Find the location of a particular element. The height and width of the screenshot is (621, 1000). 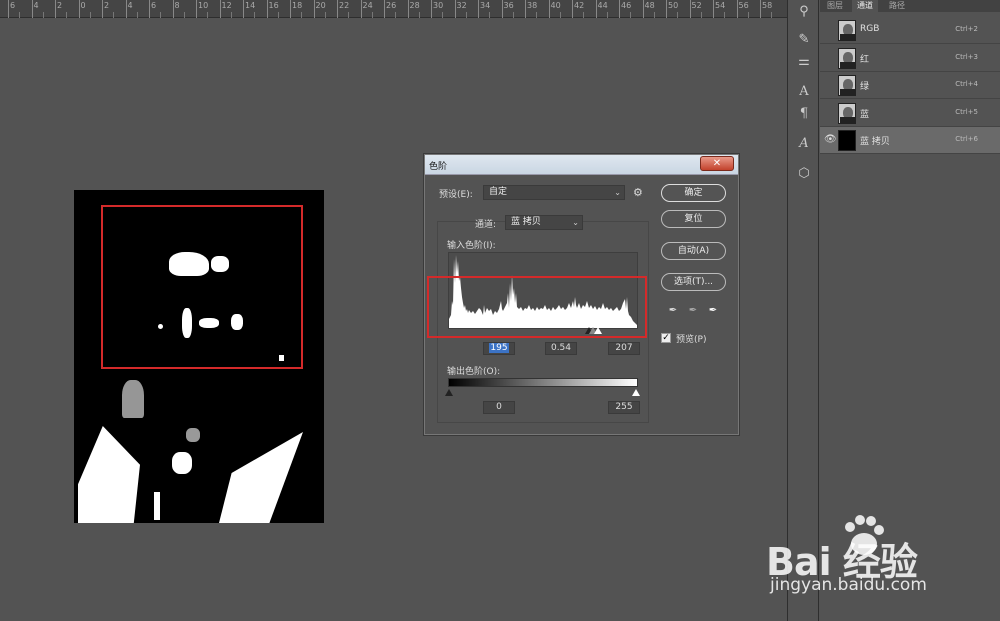

output-white-slider is located at coordinates (636, 392).